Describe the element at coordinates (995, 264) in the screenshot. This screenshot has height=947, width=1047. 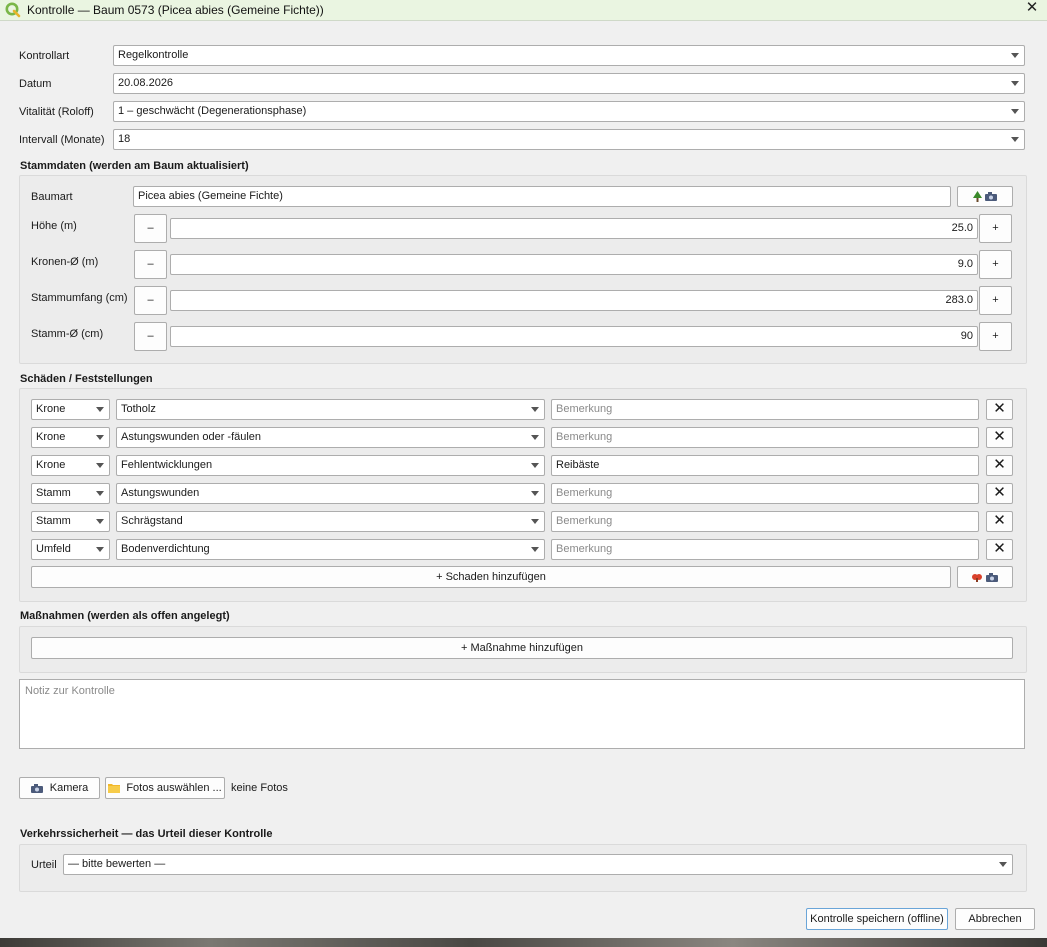
I see `kronen-plus-button: +` at that location.